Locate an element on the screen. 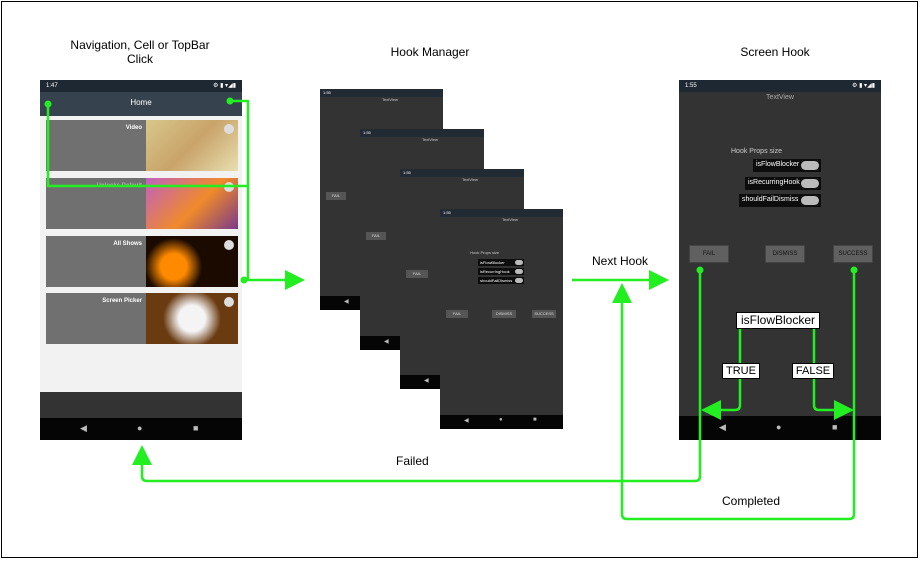 The width and height of the screenshot is (921, 561). bottom-bar is located at coordinates (141, 405).